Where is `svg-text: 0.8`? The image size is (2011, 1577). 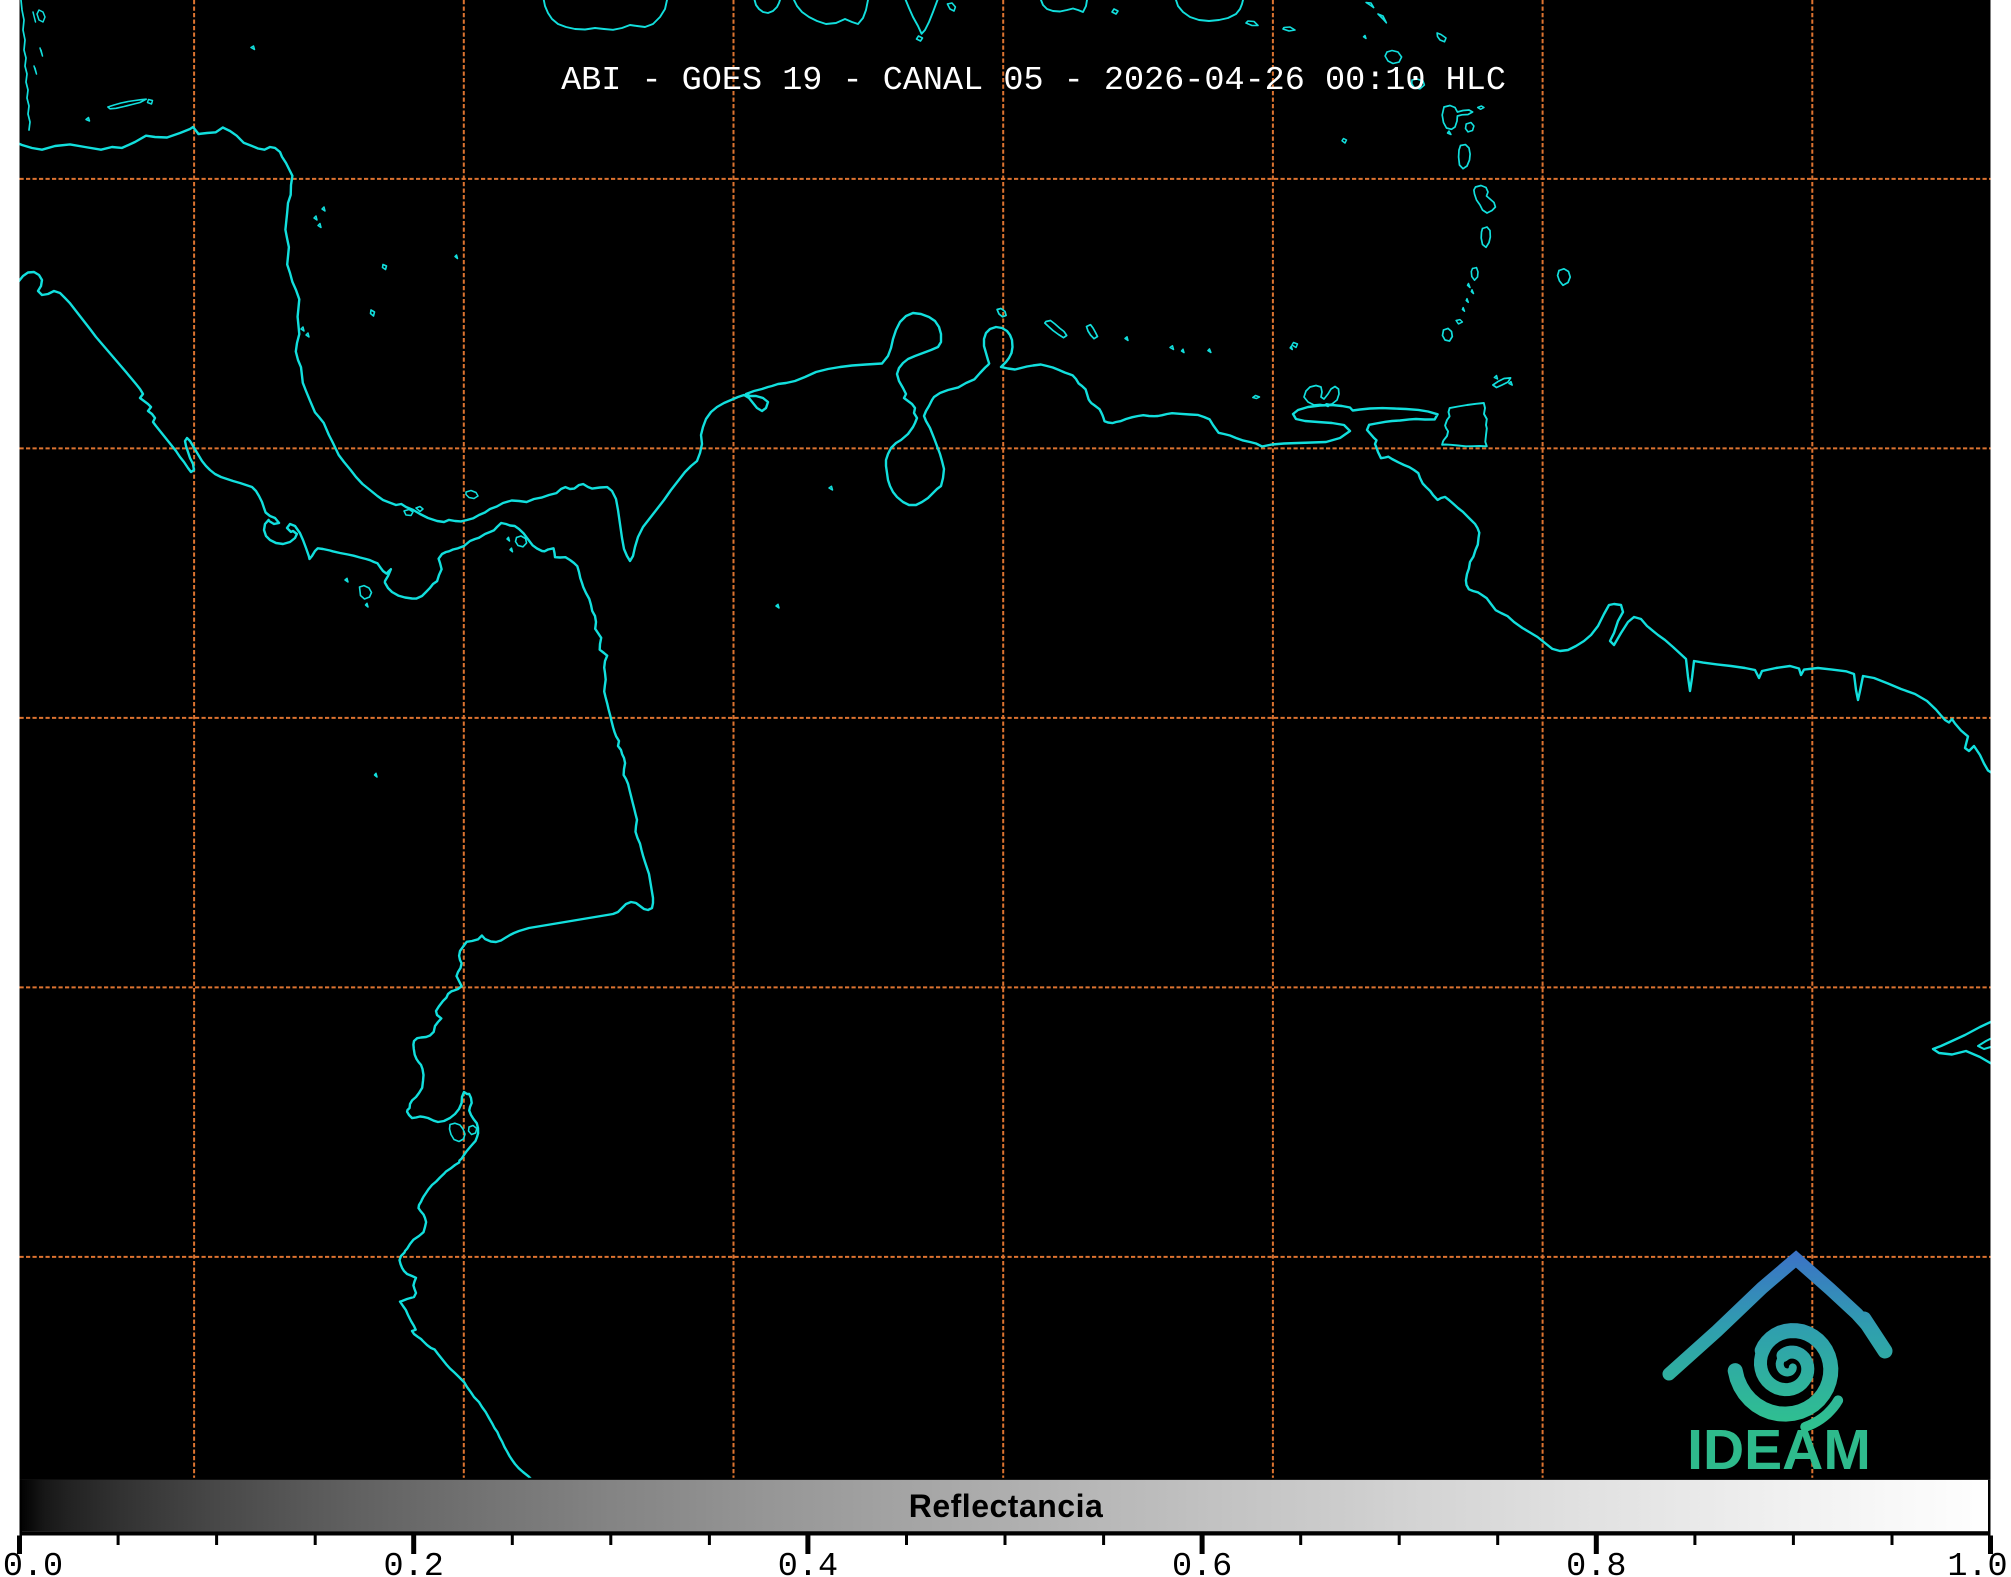
svg-text: 0.8 is located at coordinates (1596, 1562).